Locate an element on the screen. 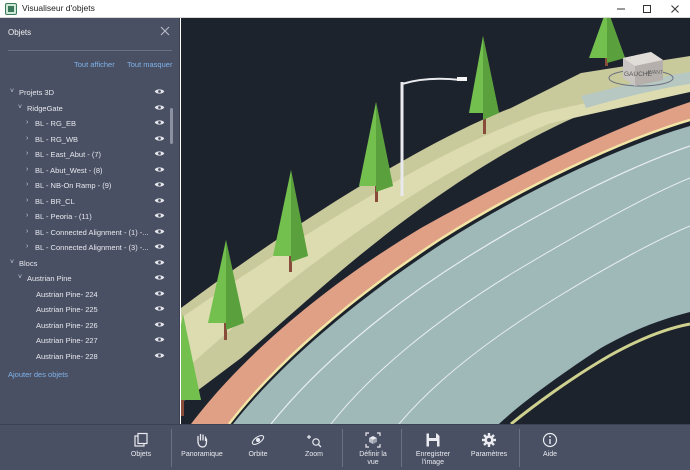  gear-icon is located at coordinates (489, 440).